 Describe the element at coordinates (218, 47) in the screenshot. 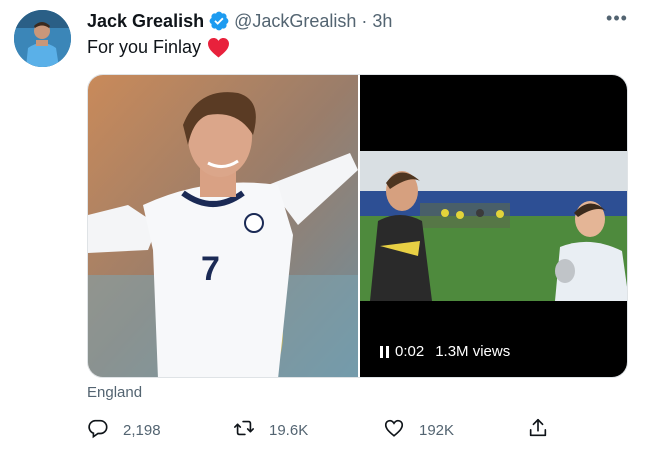

I see `heart-icon` at that location.